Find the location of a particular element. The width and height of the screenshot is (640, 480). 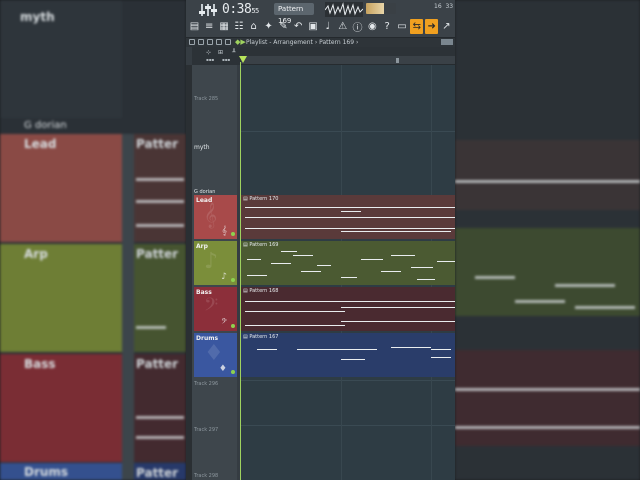

clef-watermark-icon: 𝄢 is located at coordinates (211, 307).